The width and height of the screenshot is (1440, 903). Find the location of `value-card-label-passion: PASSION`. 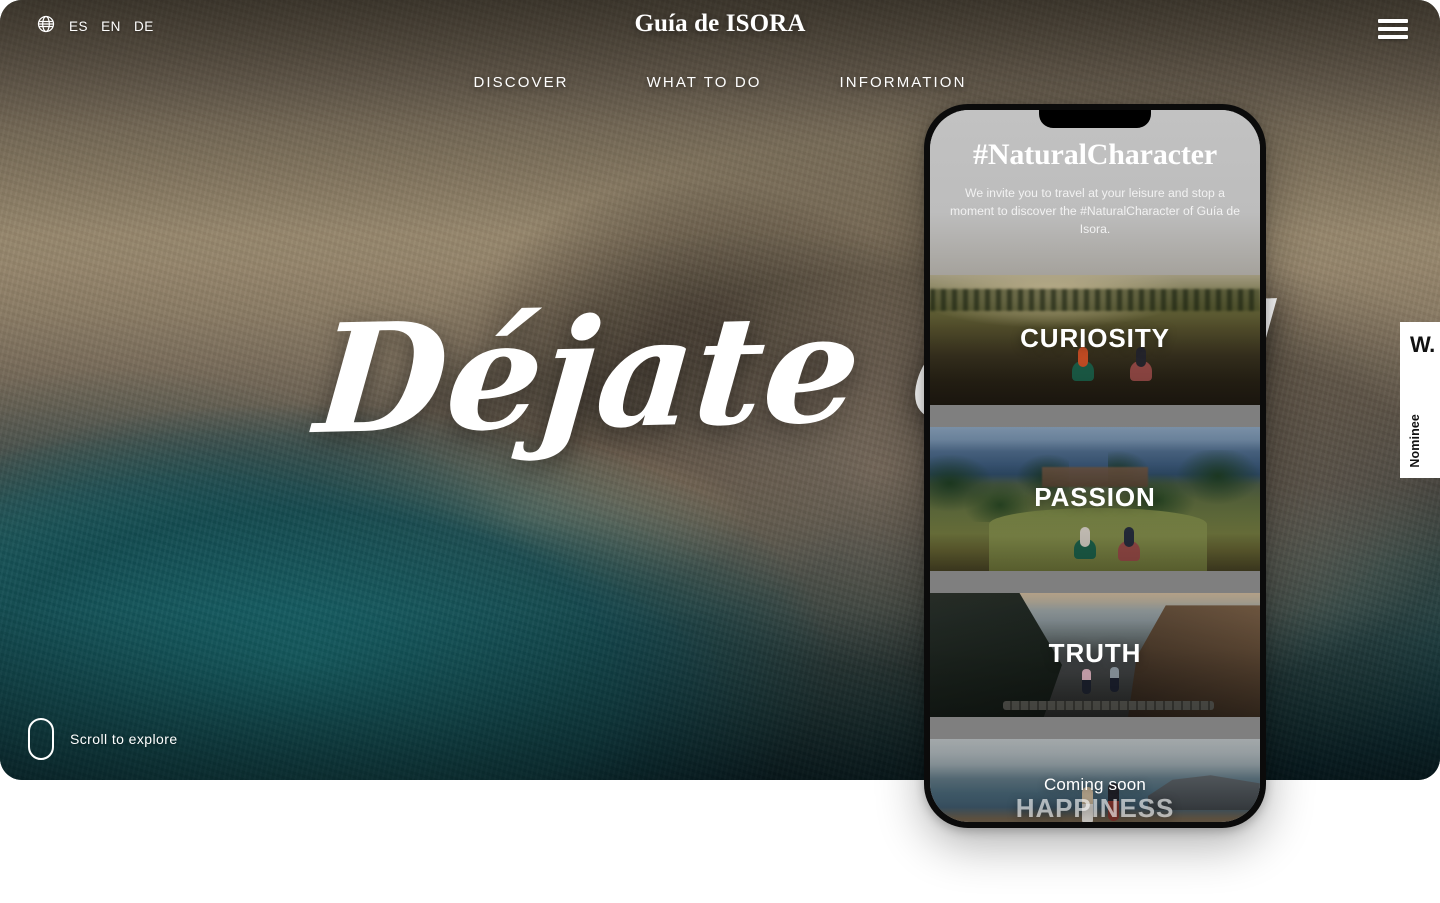

value-card-label-passion: PASSION is located at coordinates (1095, 496).